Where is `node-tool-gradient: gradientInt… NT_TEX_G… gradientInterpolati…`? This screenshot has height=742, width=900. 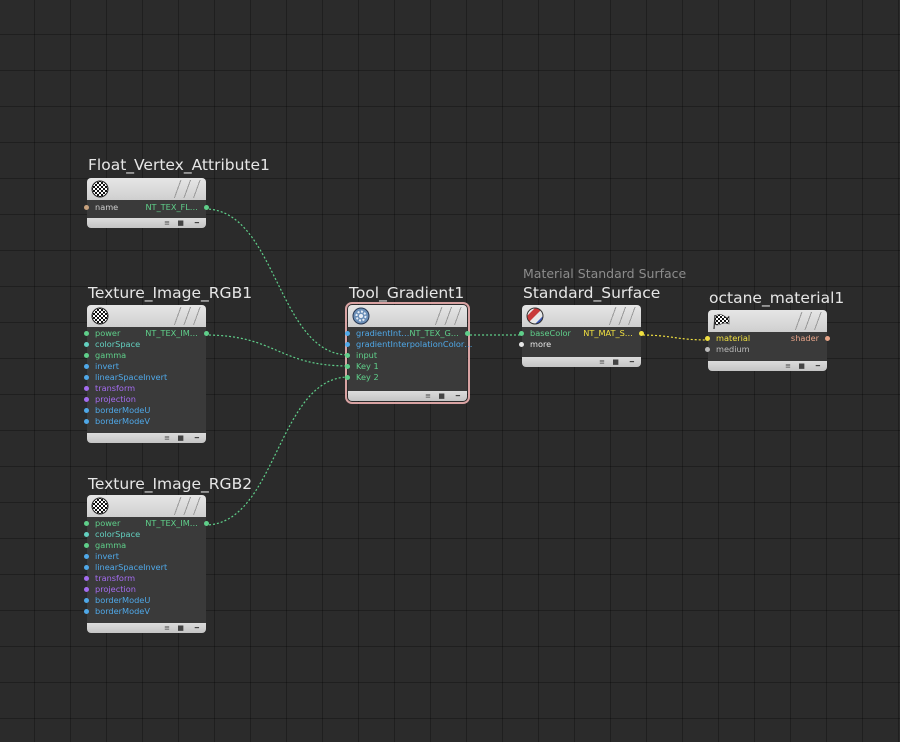
node-tool-gradient: gradientInt… NT_TEX_G… gradientInterpolati… is located at coordinates (408, 353).